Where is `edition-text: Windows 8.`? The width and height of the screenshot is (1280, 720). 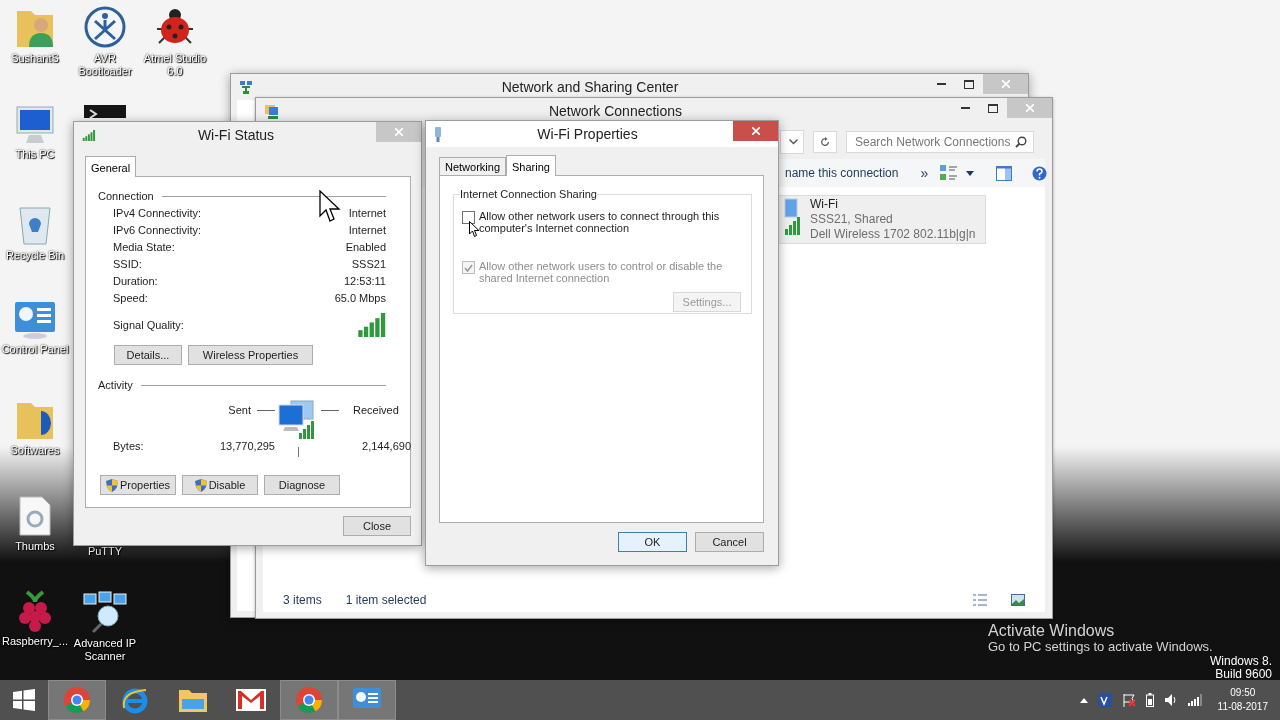 edition-text: Windows 8. is located at coordinates (1240, 661).